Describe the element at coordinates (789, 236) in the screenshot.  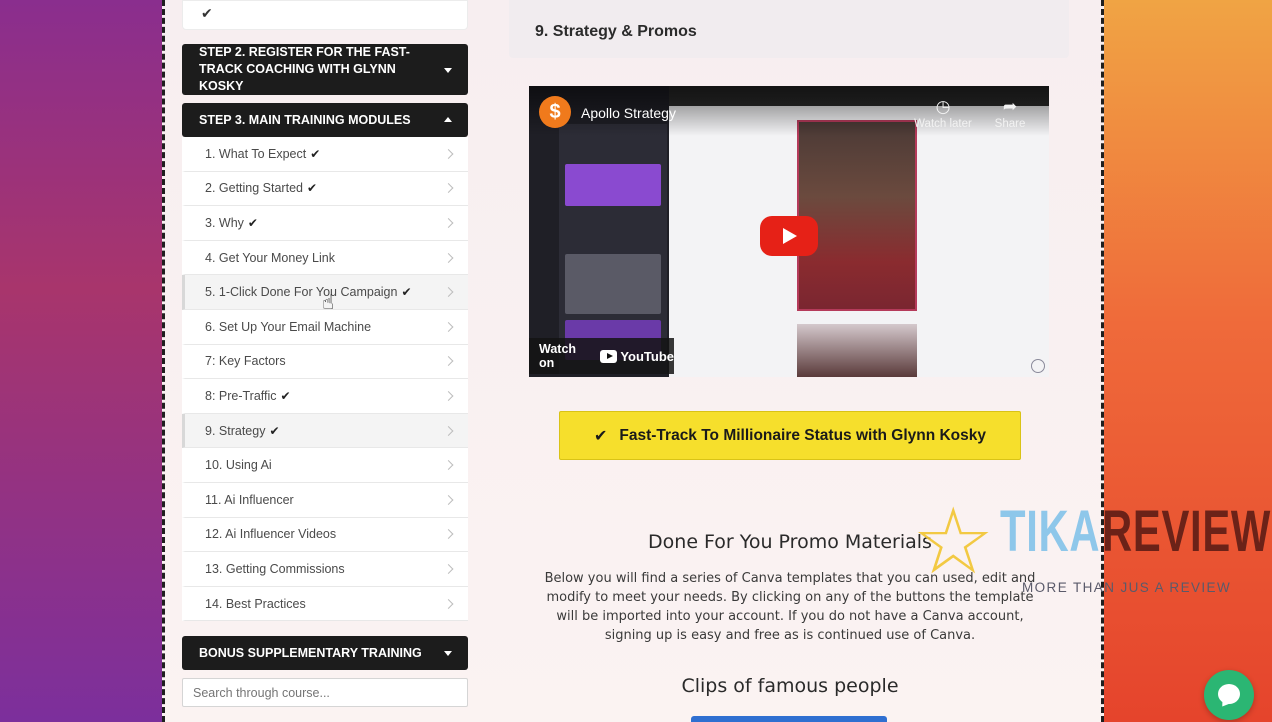
I see `play-button` at that location.